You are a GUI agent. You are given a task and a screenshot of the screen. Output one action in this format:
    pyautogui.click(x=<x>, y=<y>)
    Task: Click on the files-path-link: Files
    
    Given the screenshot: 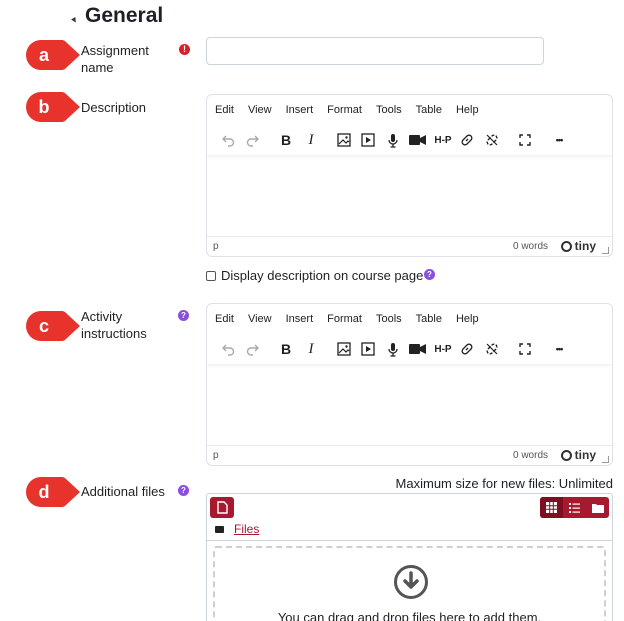 What is the action you would take?
    pyautogui.click(x=246, y=529)
    